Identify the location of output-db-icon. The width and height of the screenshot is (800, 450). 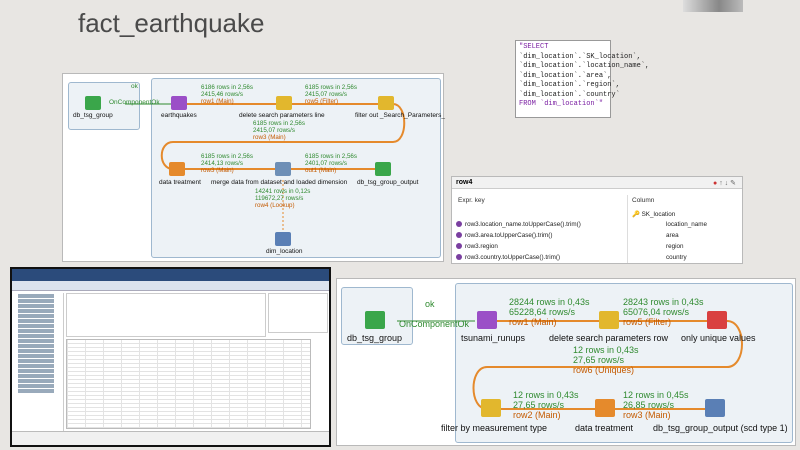
(383, 169).